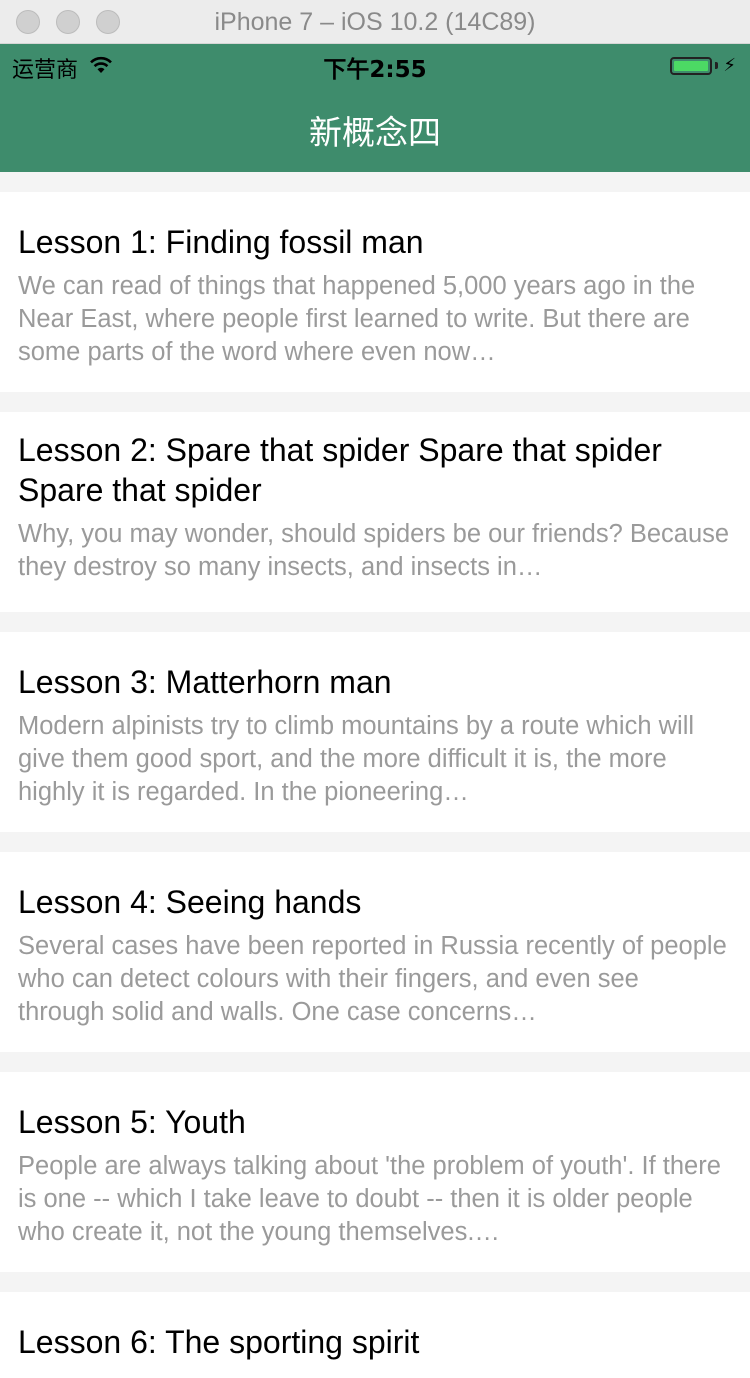  I want to click on window-title: iPhone 7 – iOS 10.2 (14C89), so click(375, 22).